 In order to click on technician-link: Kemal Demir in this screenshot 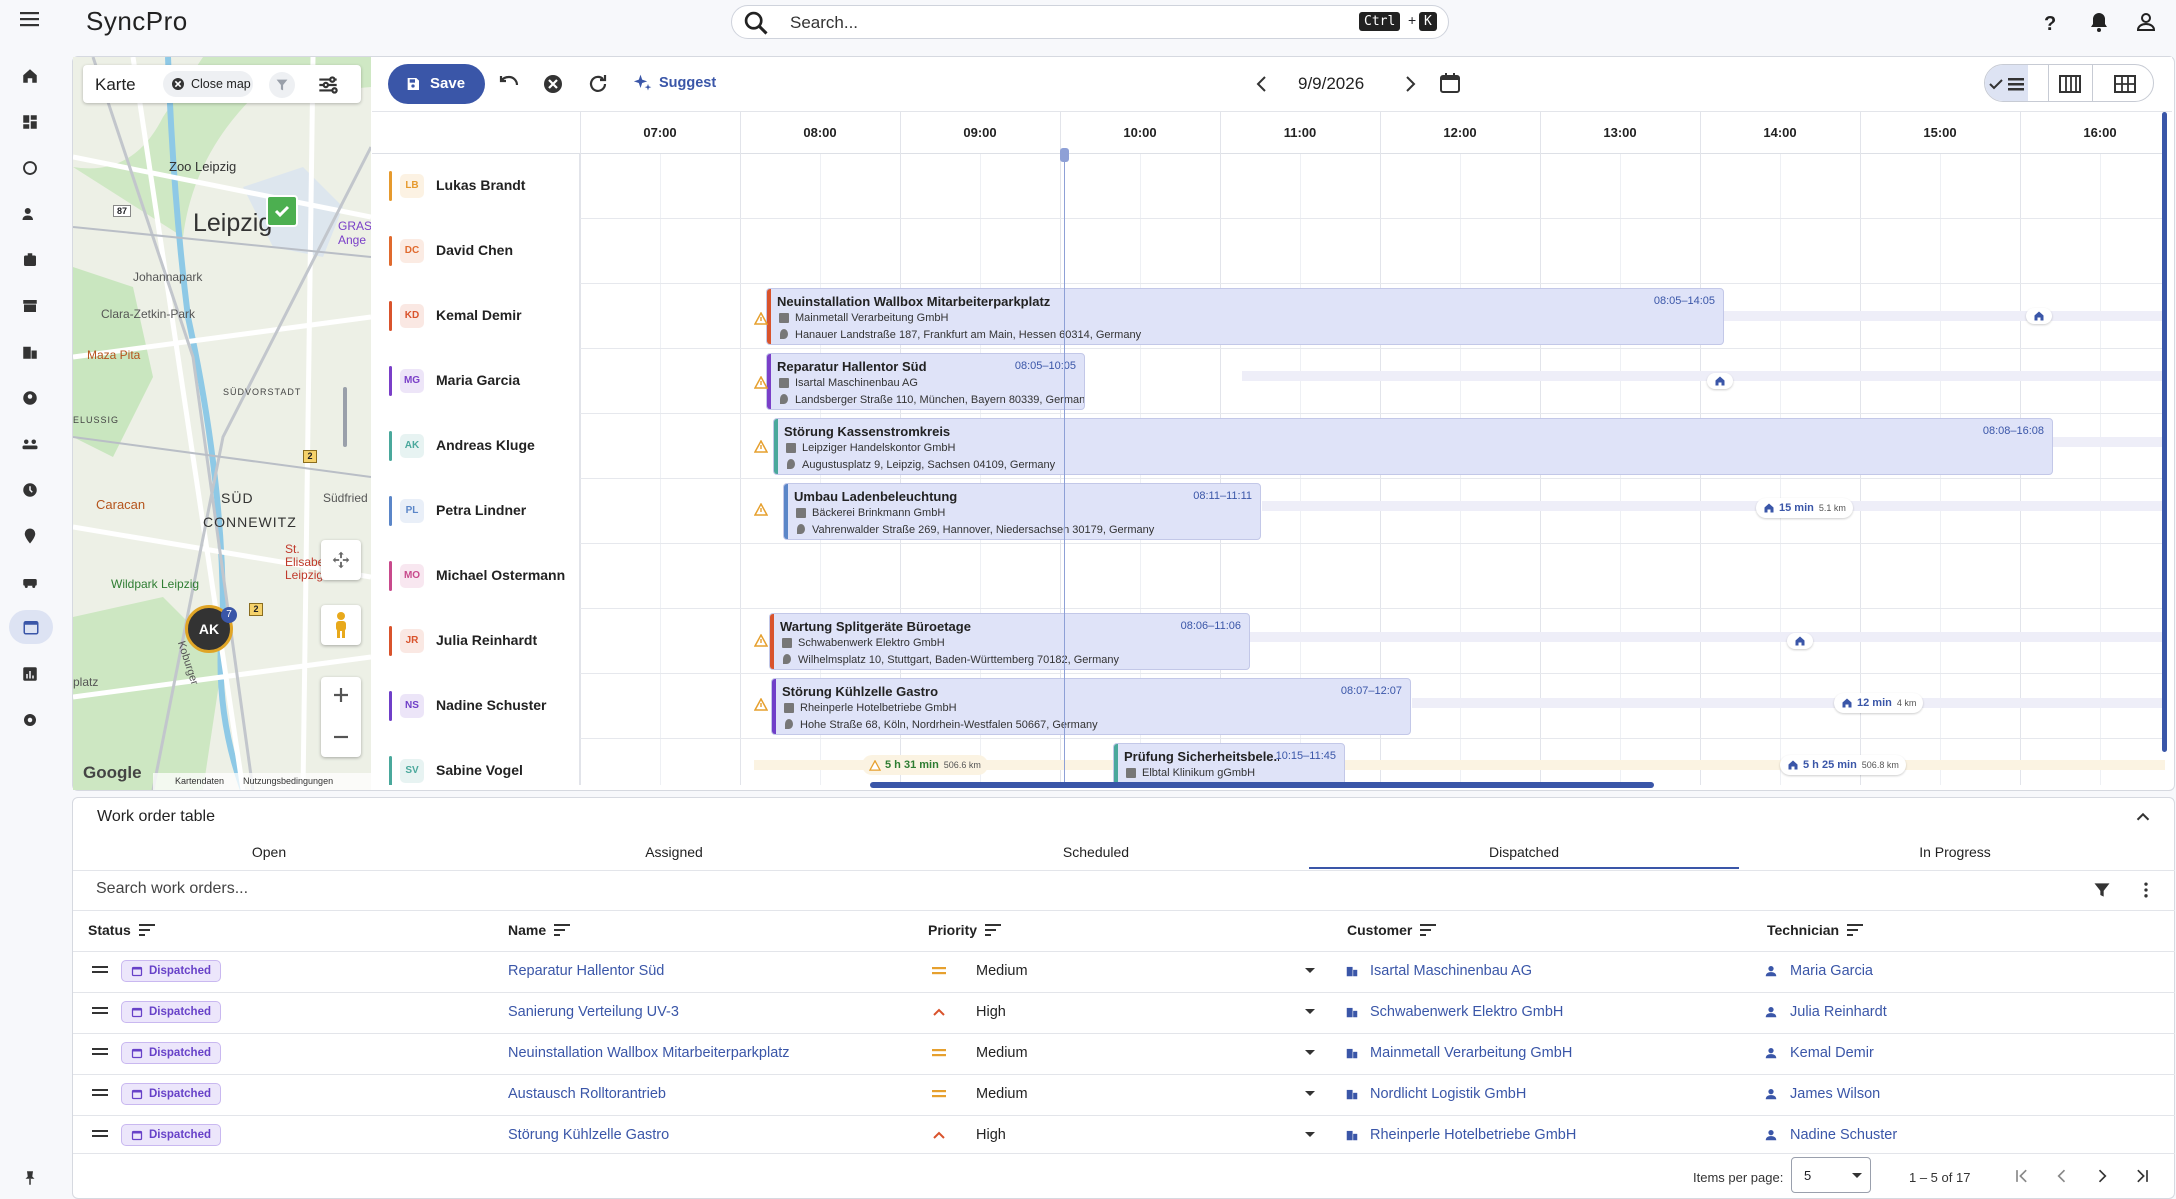, I will do `click(1832, 1053)`.